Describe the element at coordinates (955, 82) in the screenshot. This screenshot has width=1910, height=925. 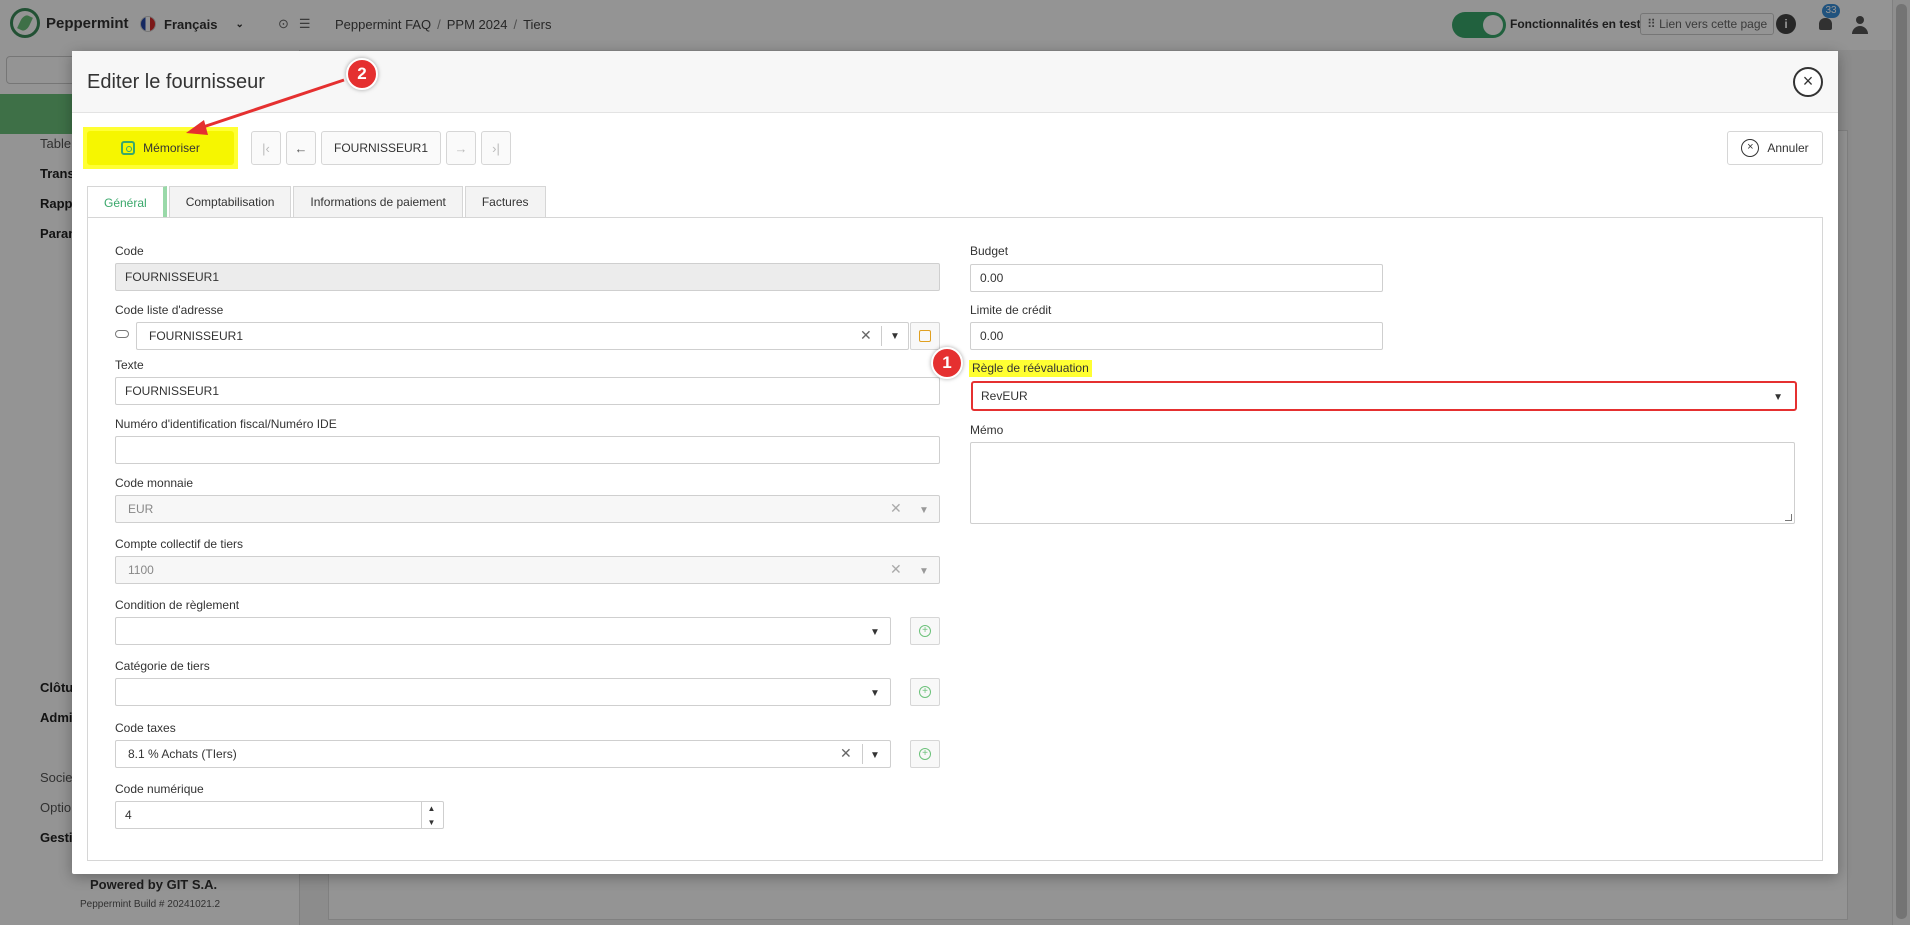
I see `dialog-header: Editer le fournisseur ×` at that location.